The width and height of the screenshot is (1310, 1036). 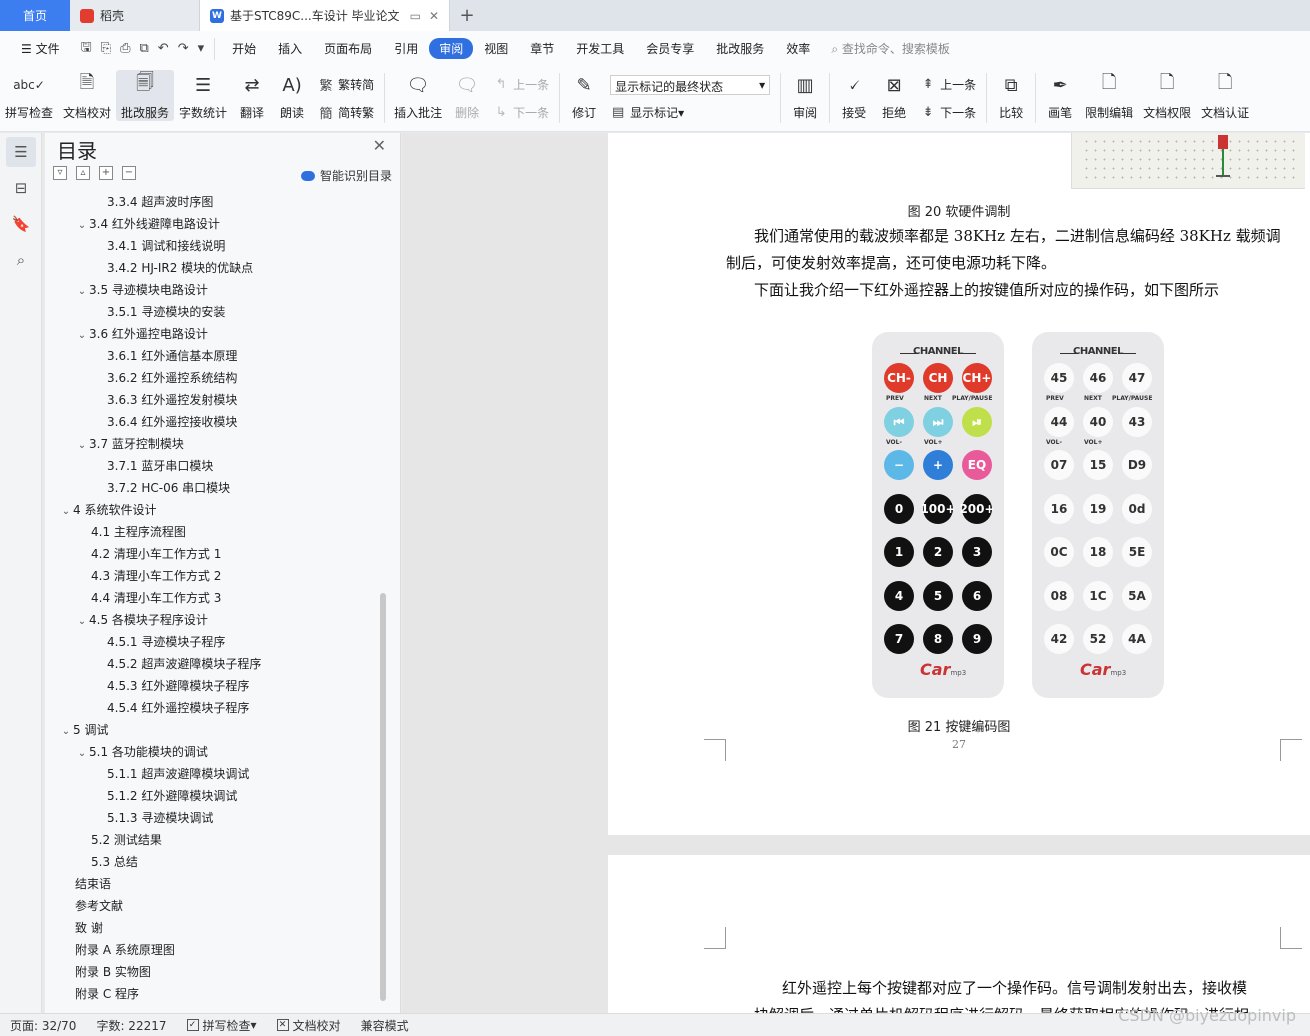 I want to click on restrict-edit-button: 🗋 限制编辑, so click(x=1109, y=95).